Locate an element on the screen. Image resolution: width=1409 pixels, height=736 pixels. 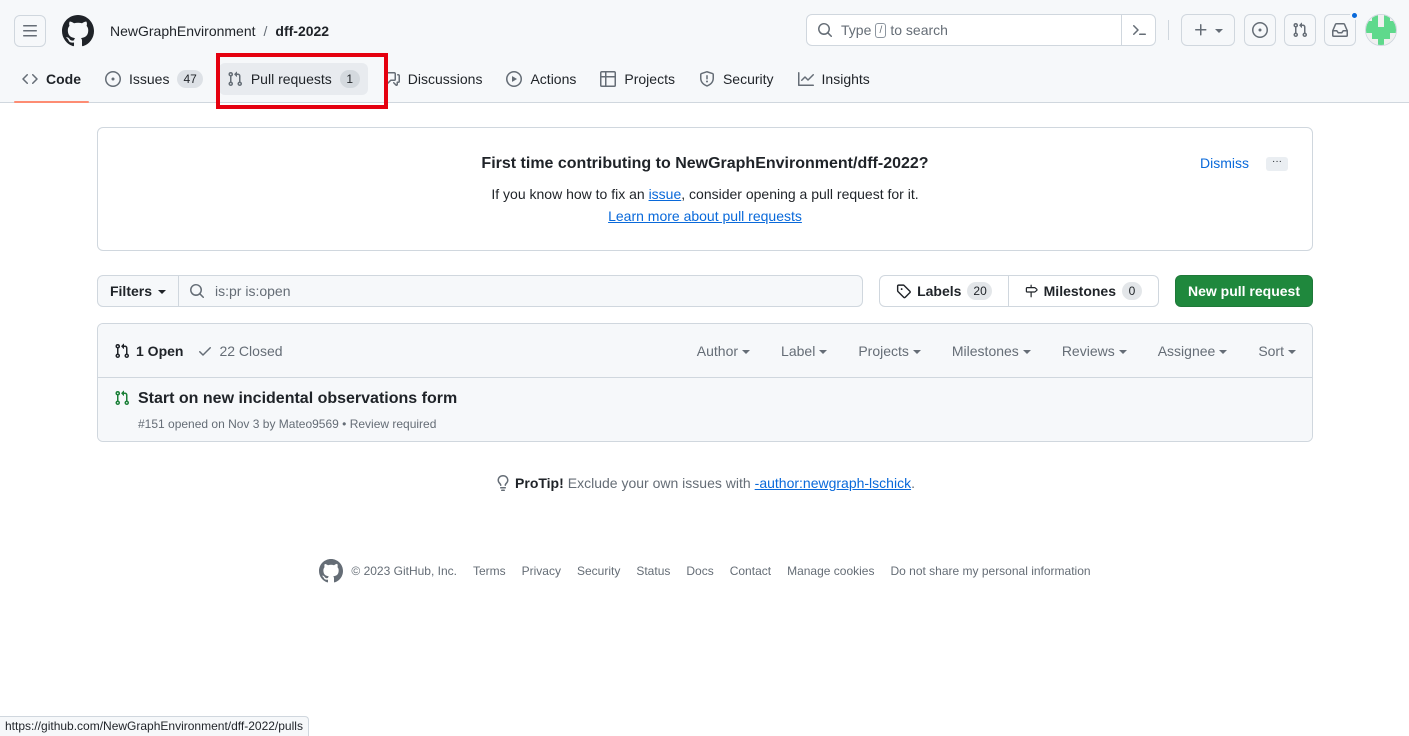
terminal-icon is located at coordinates (1139, 30).